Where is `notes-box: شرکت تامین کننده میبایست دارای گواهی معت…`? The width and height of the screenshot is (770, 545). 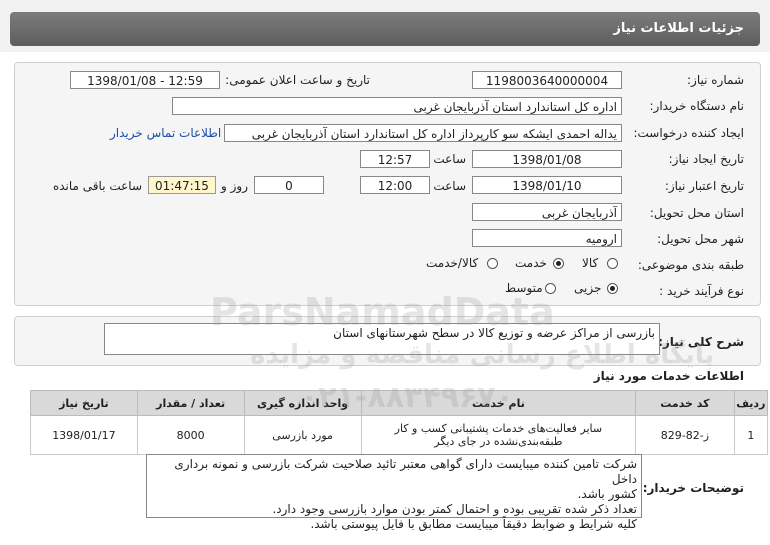 notes-box: شرکت تامین کننده میبایست دارای گواهی معت… is located at coordinates (394, 492).